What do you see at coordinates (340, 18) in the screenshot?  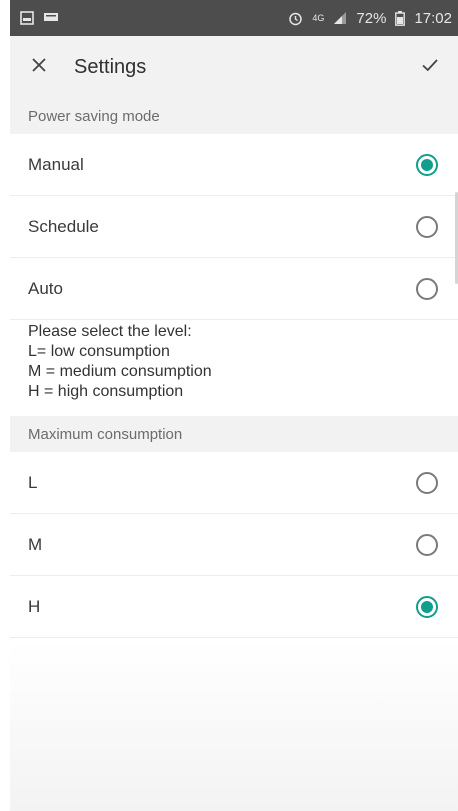 I see `signal-icon` at bounding box center [340, 18].